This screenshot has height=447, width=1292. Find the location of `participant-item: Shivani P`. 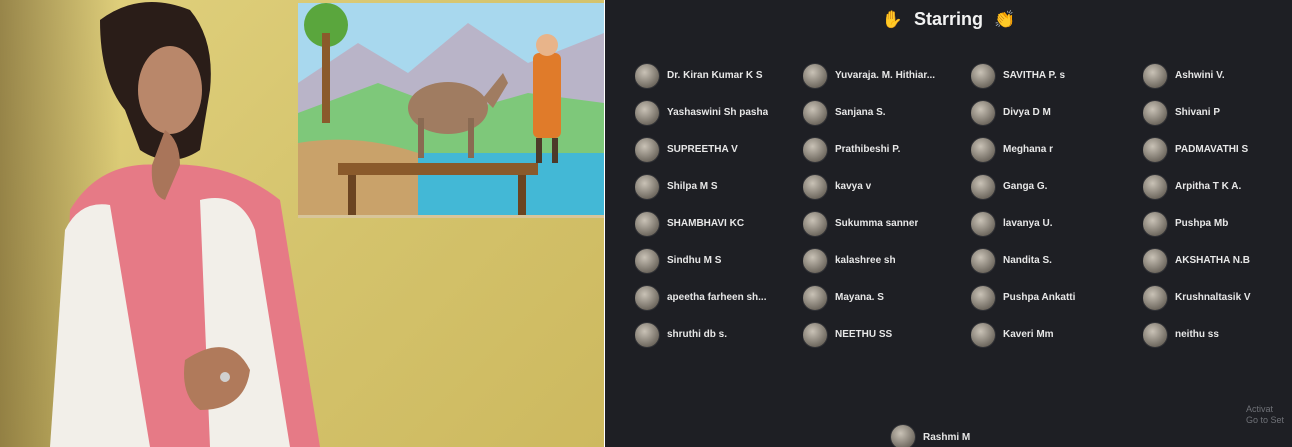

participant-item: Shivani P is located at coordinates (1217, 112).